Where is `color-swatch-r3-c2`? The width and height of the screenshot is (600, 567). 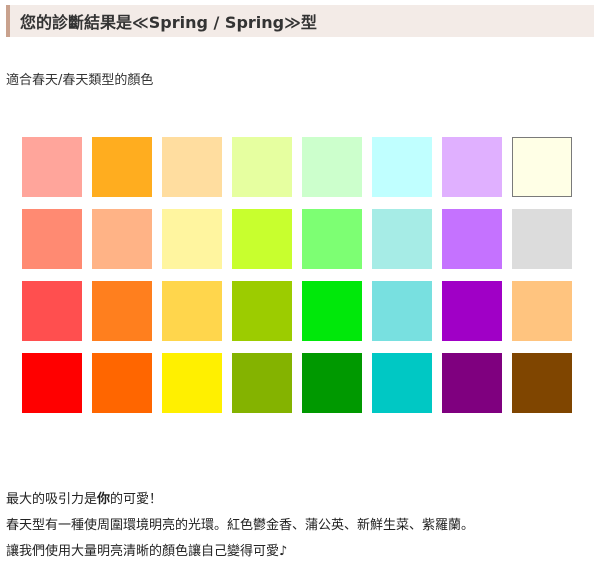 color-swatch-r3-c2 is located at coordinates (122, 311).